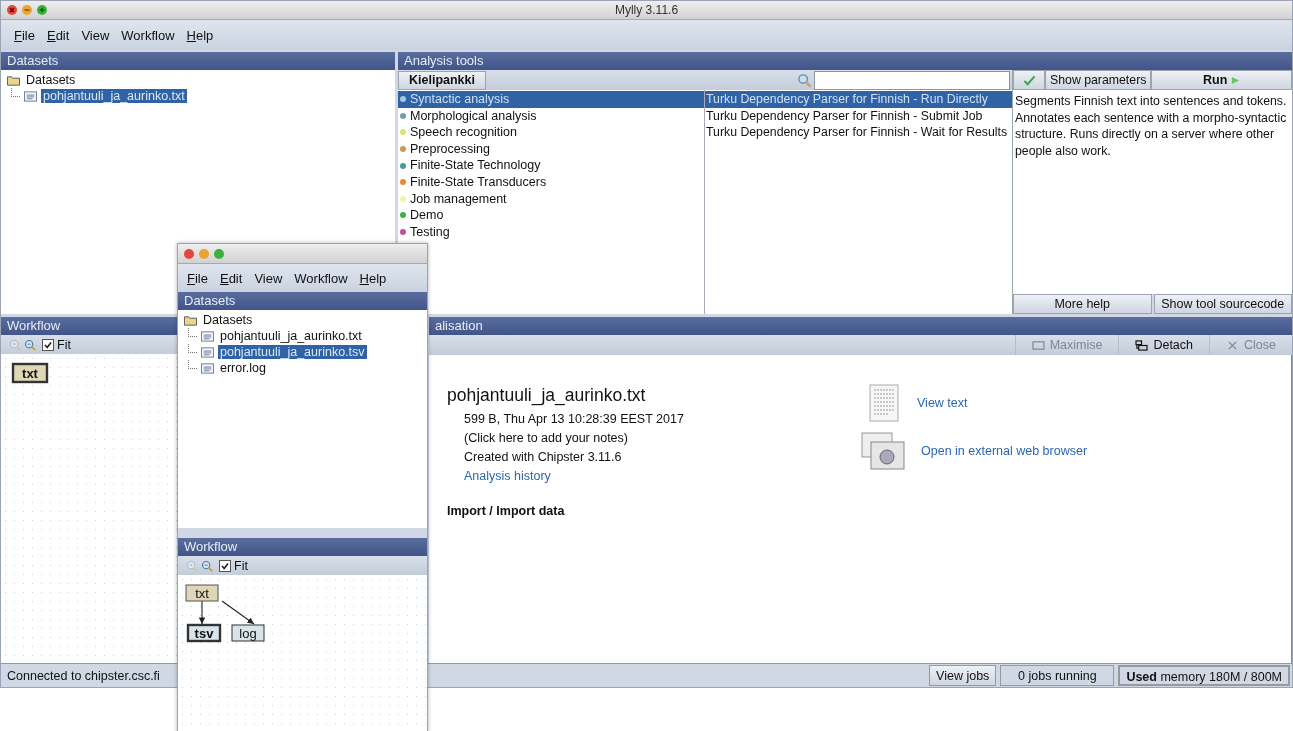 The image size is (1293, 731). Describe the element at coordinates (1164, 345) in the screenshot. I see `panel-action-button: Detach` at that location.